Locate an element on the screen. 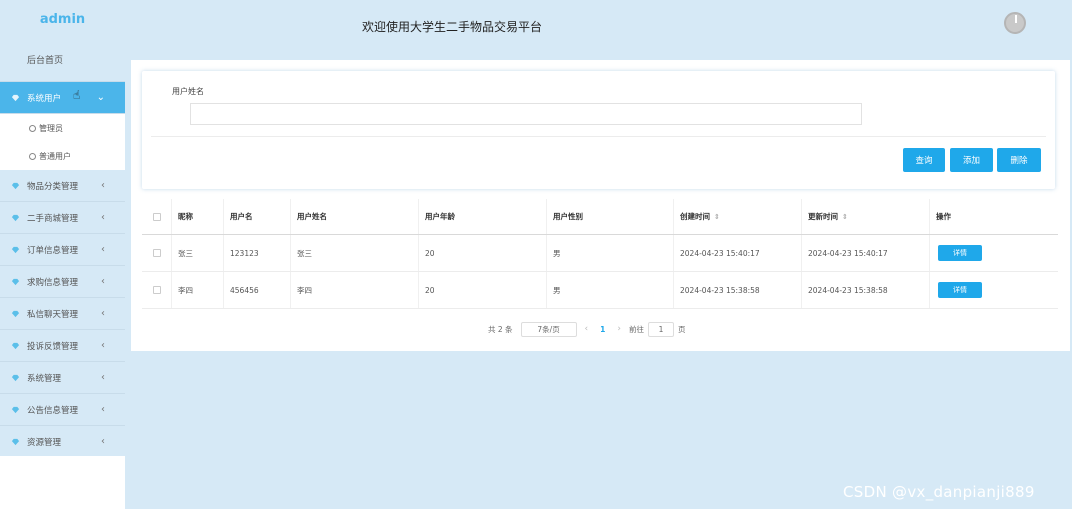  header-username: 用户名 is located at coordinates (257, 216).